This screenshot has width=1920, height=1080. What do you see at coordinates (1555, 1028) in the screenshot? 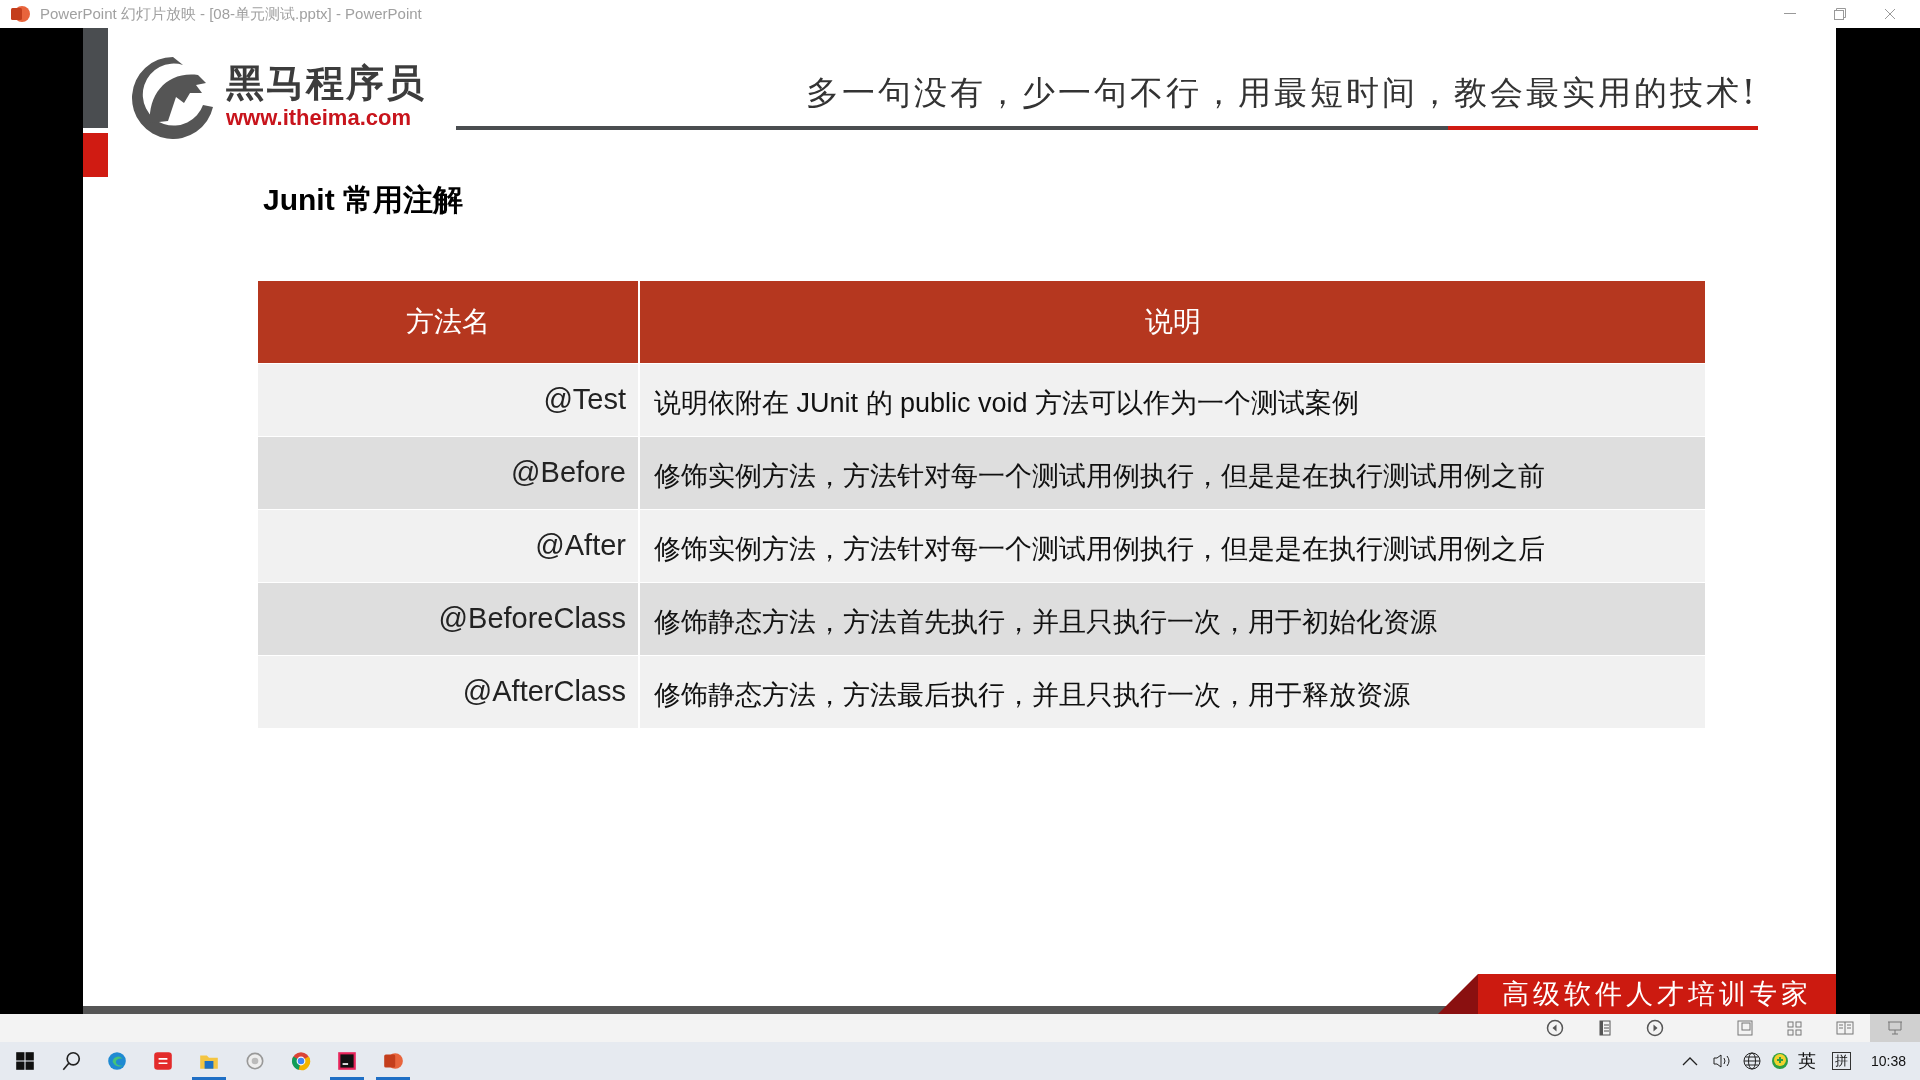
I see `previous-icon` at bounding box center [1555, 1028].